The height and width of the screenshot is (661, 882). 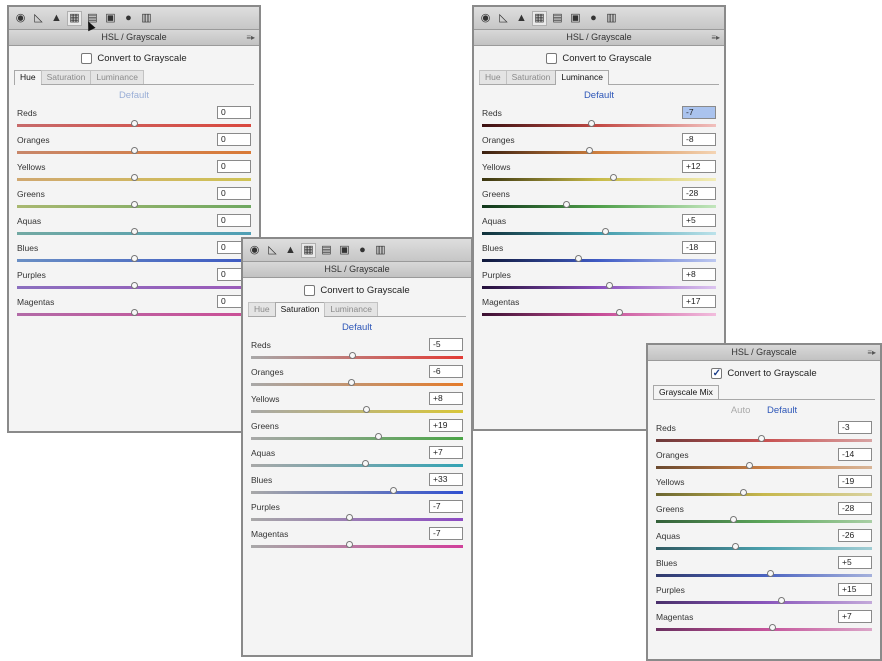 I want to click on split-toning-icon: ▤, so click(x=557, y=18).